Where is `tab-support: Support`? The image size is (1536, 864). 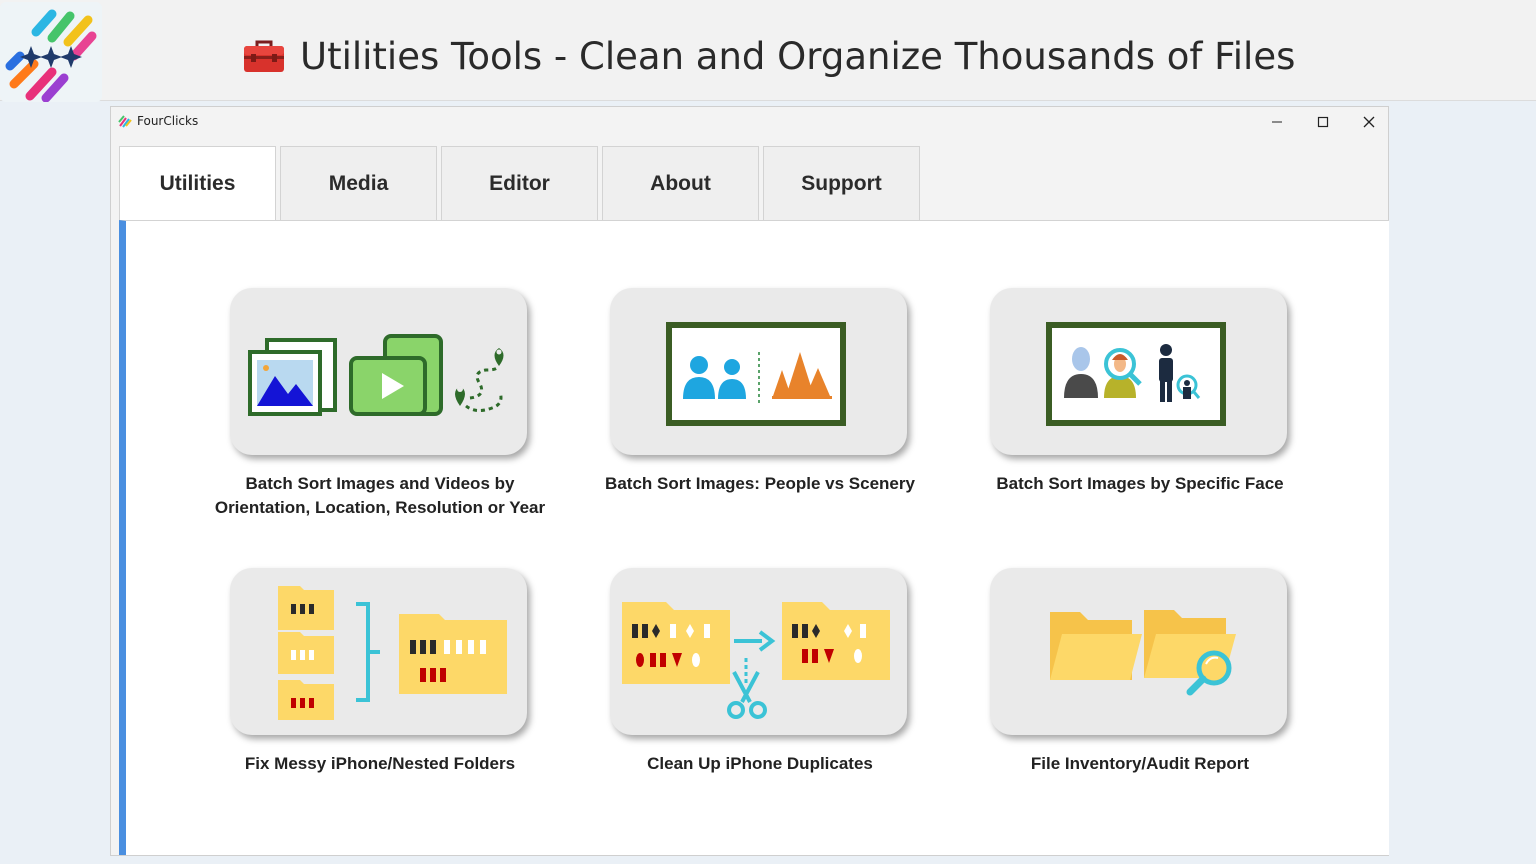 tab-support: Support is located at coordinates (841, 183).